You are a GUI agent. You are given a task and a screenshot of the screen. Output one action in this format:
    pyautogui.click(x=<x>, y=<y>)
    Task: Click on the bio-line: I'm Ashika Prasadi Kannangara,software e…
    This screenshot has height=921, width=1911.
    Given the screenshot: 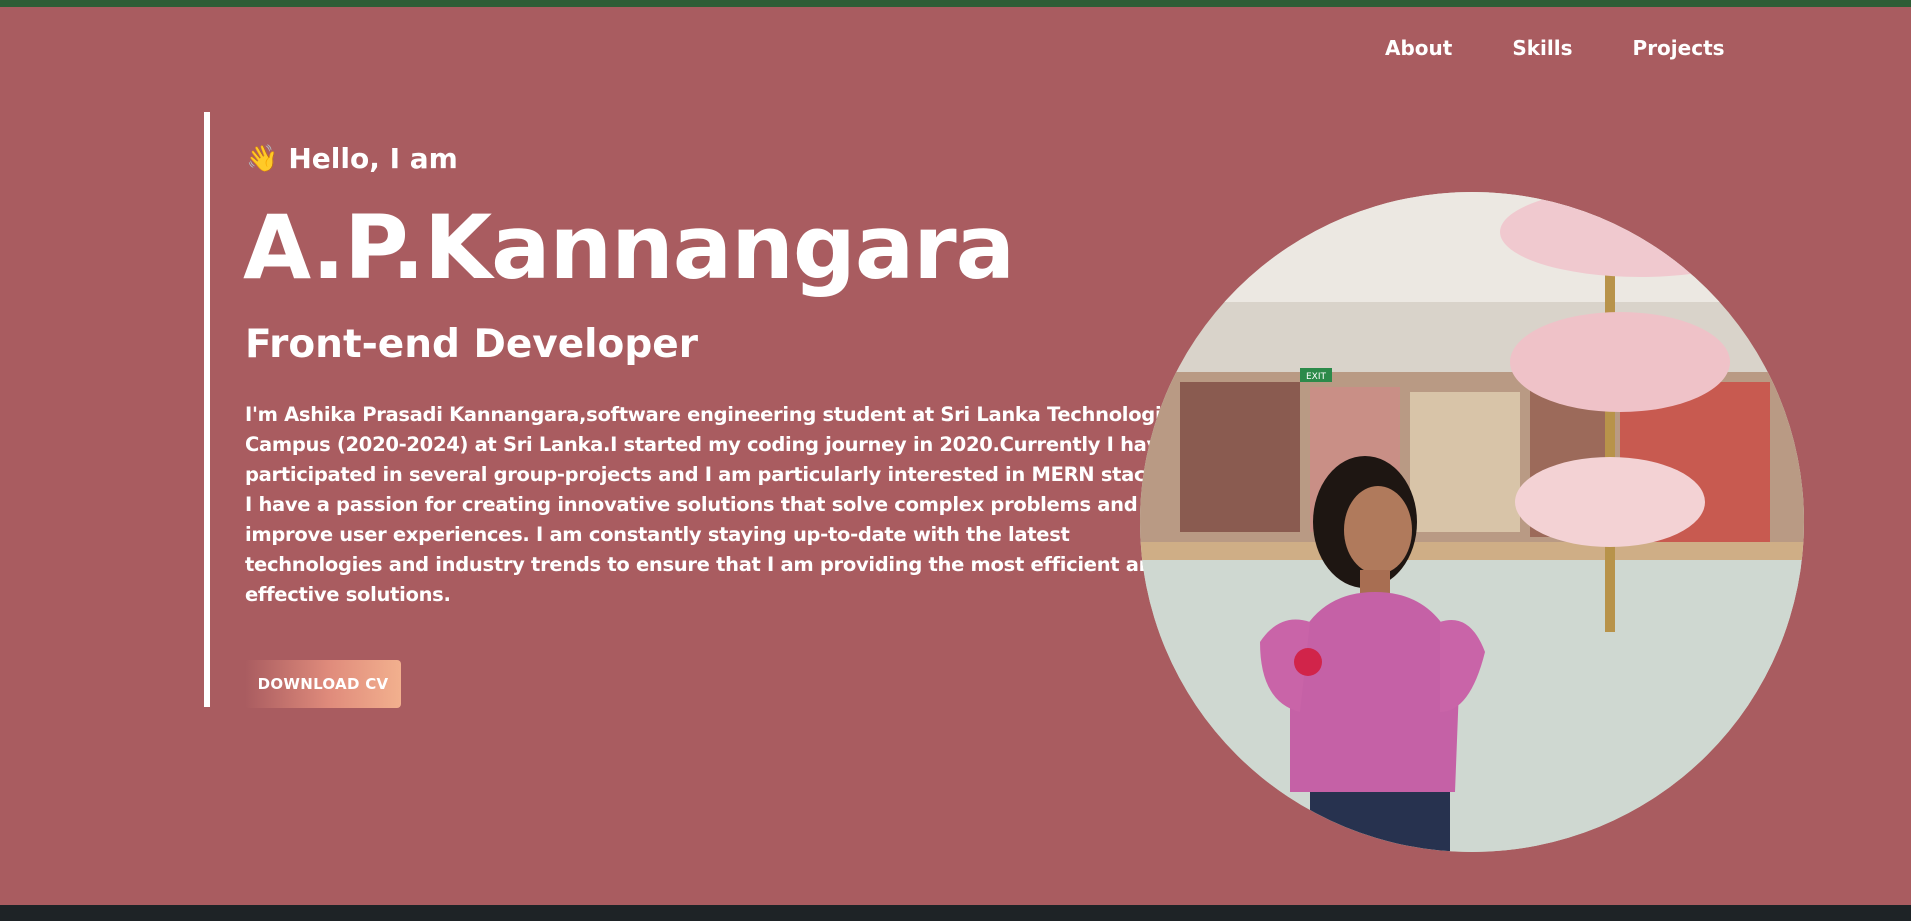 What is the action you would take?
    pyautogui.click(x=718, y=414)
    